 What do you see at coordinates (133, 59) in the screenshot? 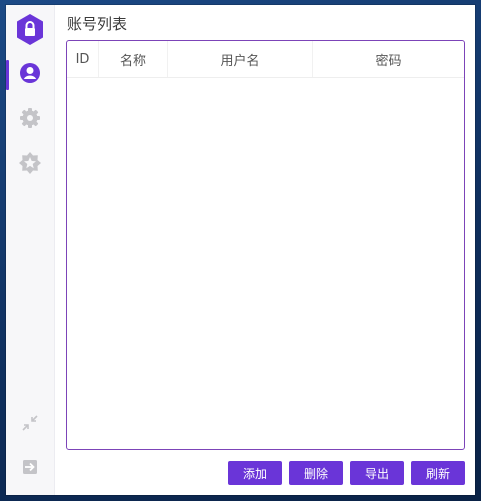
I see `column-header-name: 名称` at bounding box center [133, 59].